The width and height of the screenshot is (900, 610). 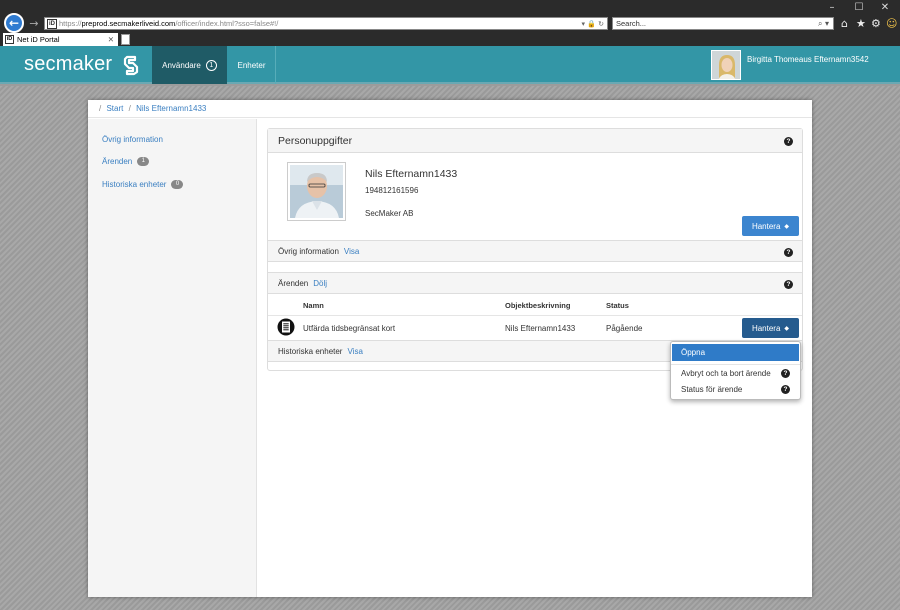 I want to click on sidebar-item-other-info: Övrig information, so click(x=132, y=139).